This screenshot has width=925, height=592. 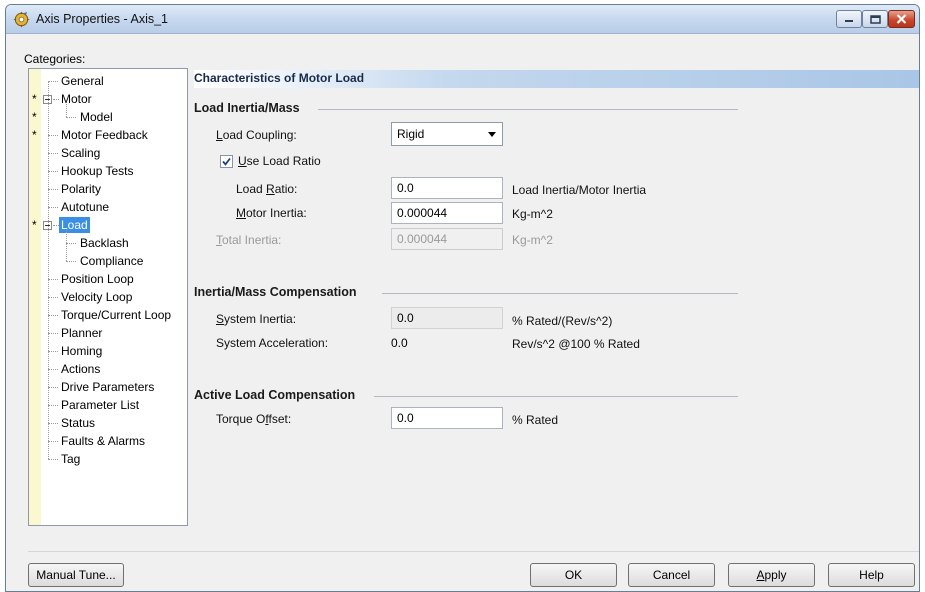 I want to click on tree-item-label: Drive Parameters, so click(x=108, y=387).